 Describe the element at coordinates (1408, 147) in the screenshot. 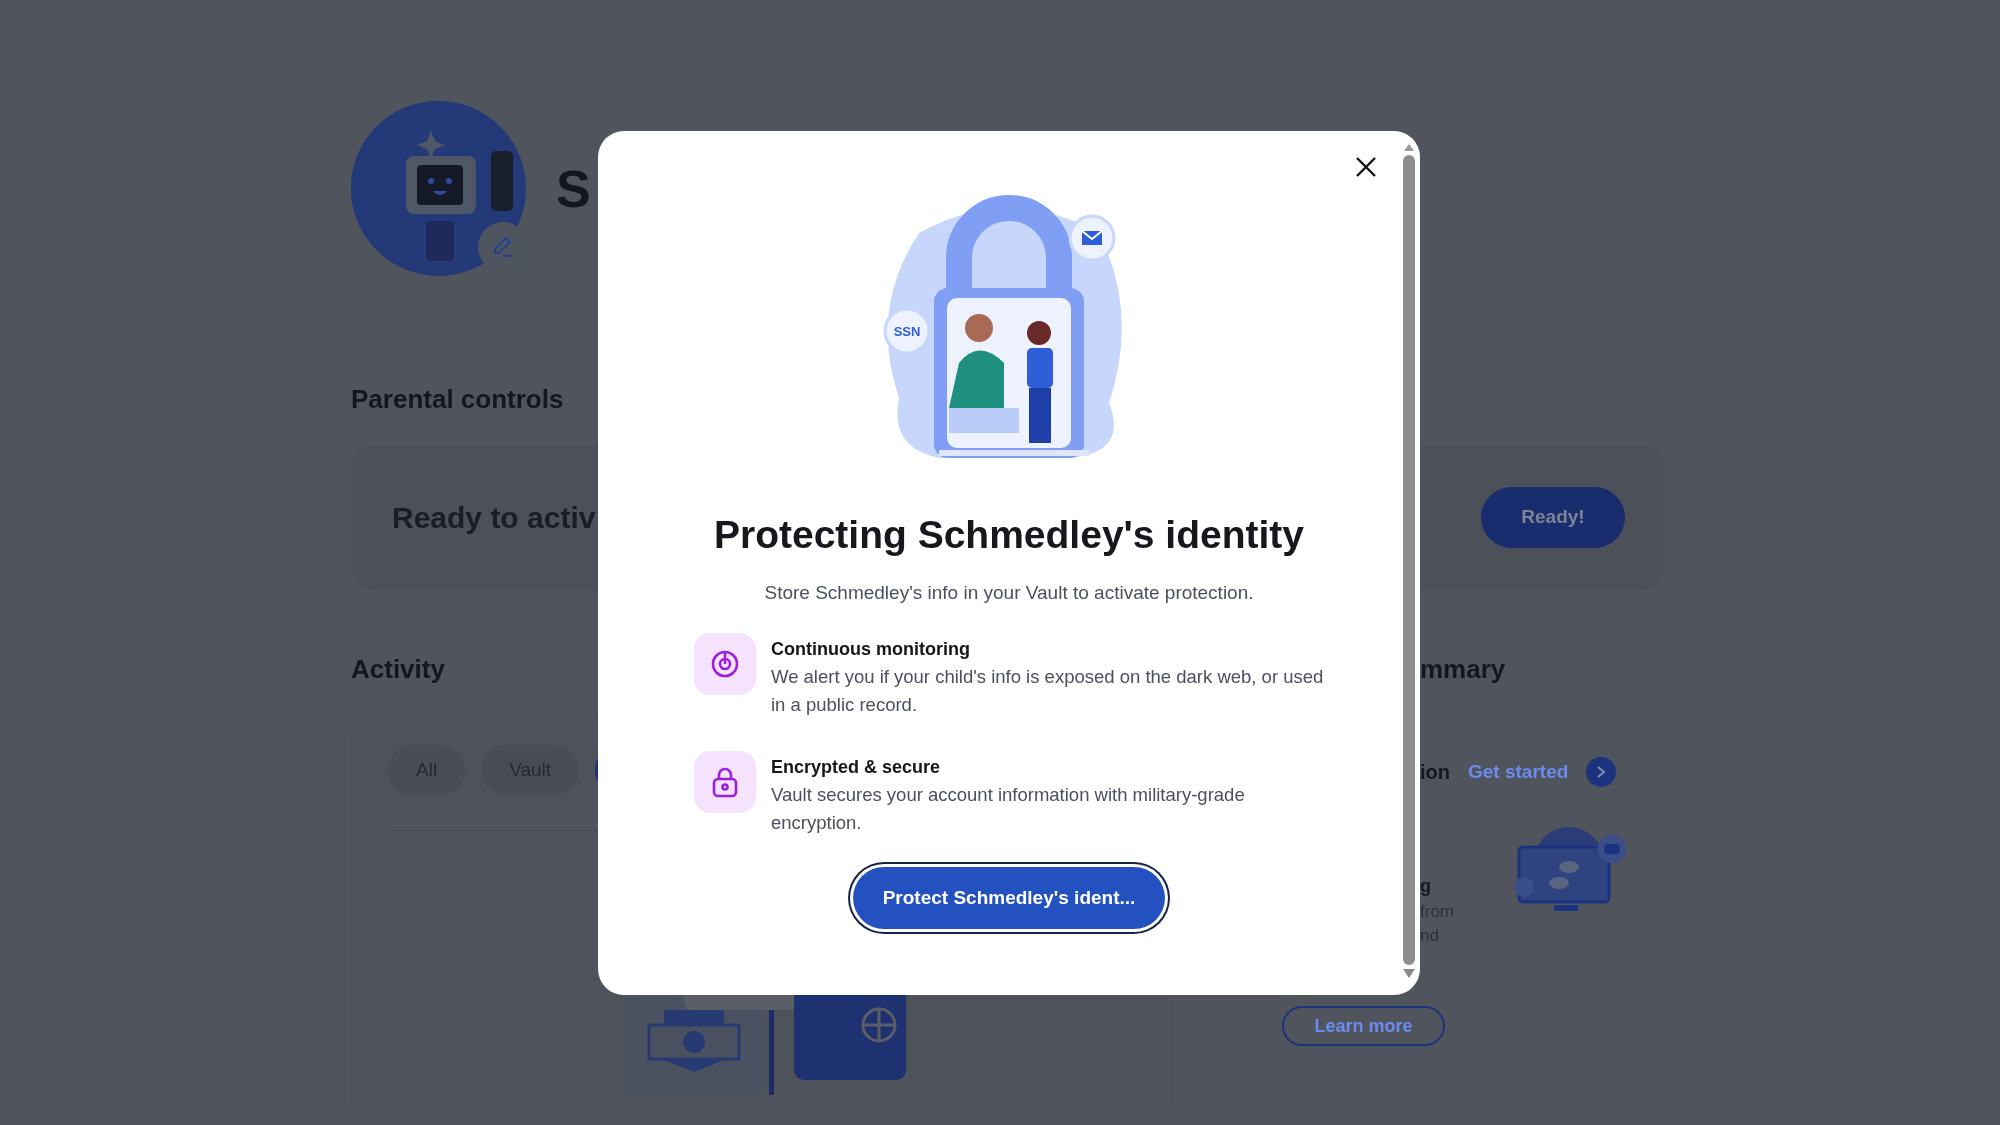

I see `scroll-up-arrow-icon` at that location.